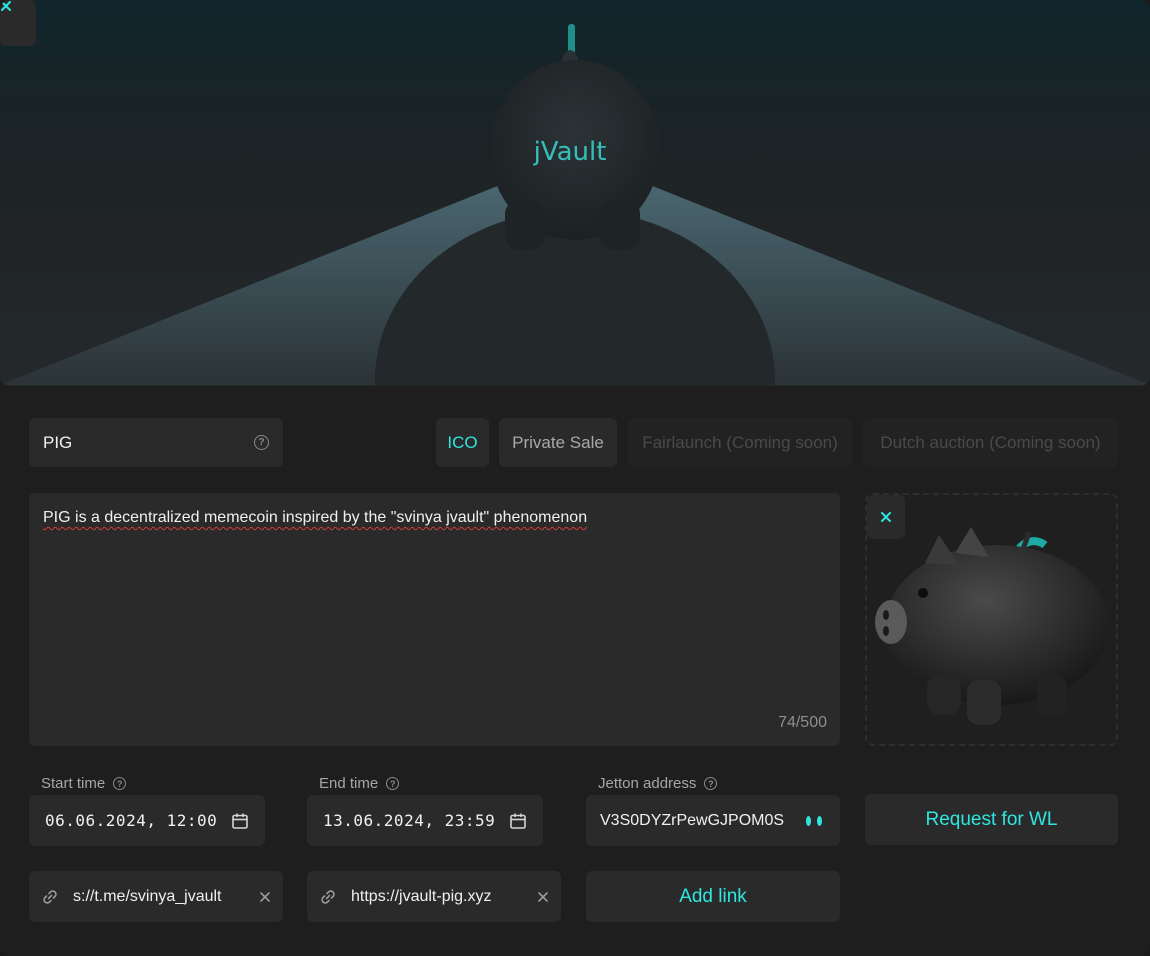 The height and width of the screenshot is (956, 1150). Describe the element at coordinates (147, 896) in the screenshot. I see `link-value-1: s://t.me/svinya_jvault` at that location.